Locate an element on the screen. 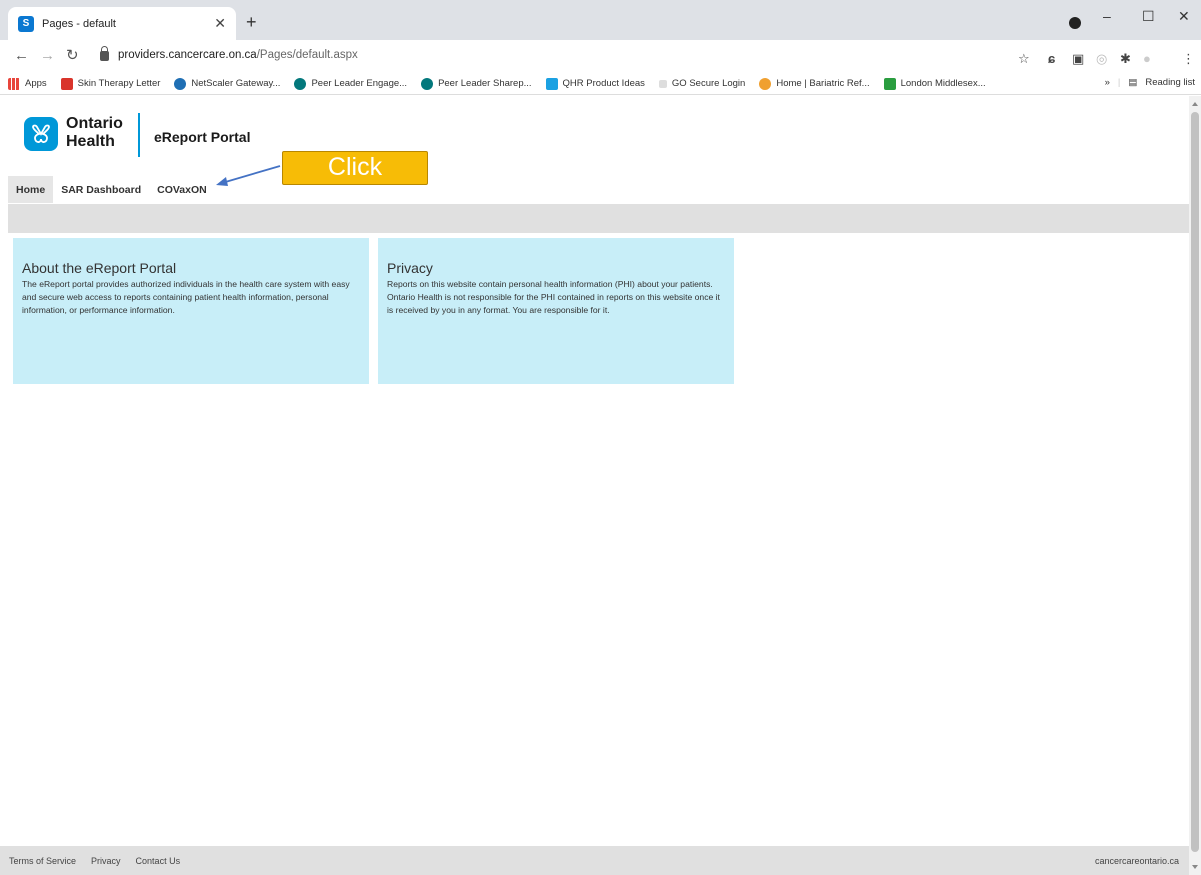  footer-site-link: cancercareontario.ca is located at coordinates (1137, 861).